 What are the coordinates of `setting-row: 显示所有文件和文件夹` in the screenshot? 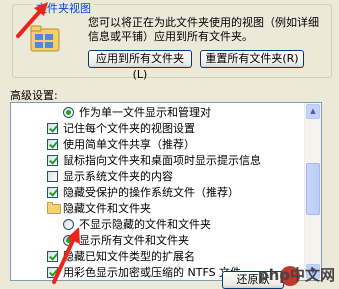 It's located at (156, 241).